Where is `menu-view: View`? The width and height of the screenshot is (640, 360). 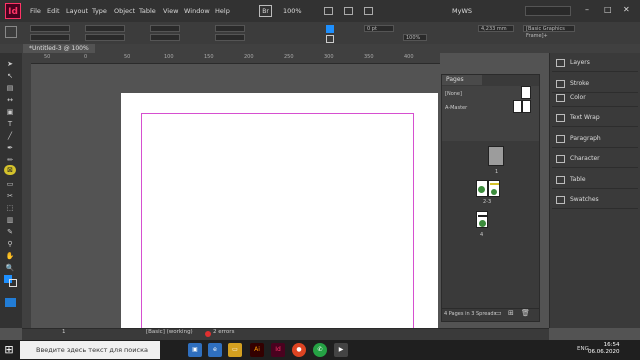
menu-view: View is located at coordinates (170, 11).